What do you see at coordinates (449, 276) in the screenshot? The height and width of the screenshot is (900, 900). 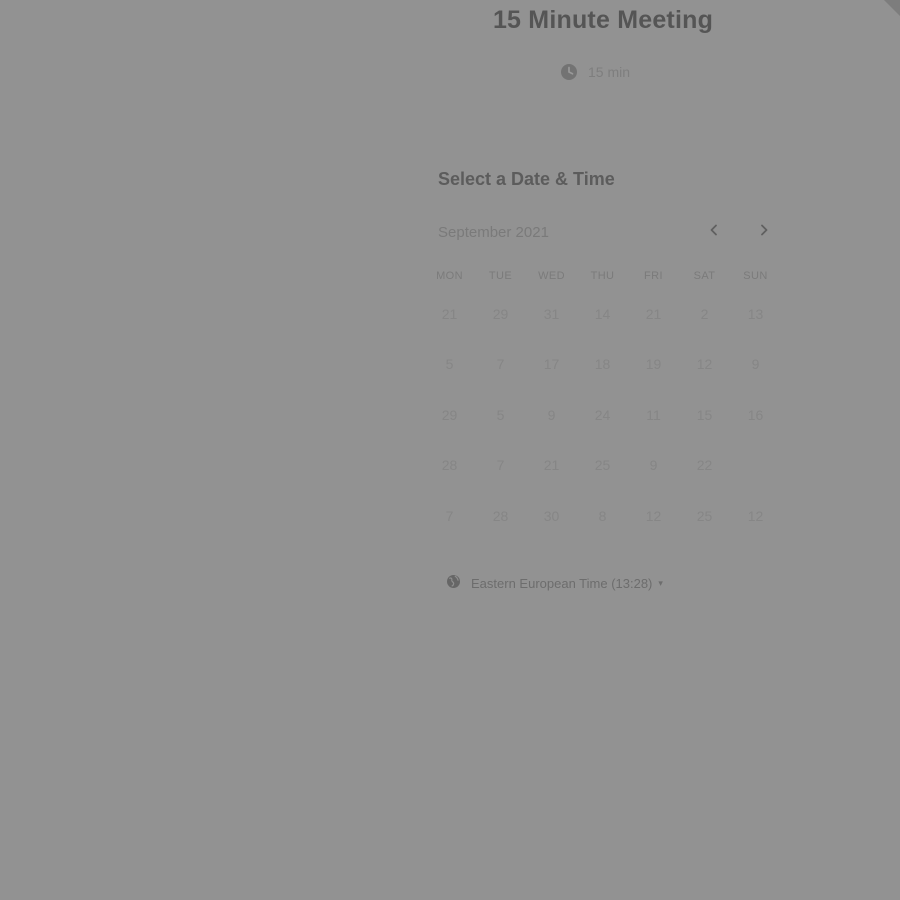 I see `weekday-label: MON` at bounding box center [449, 276].